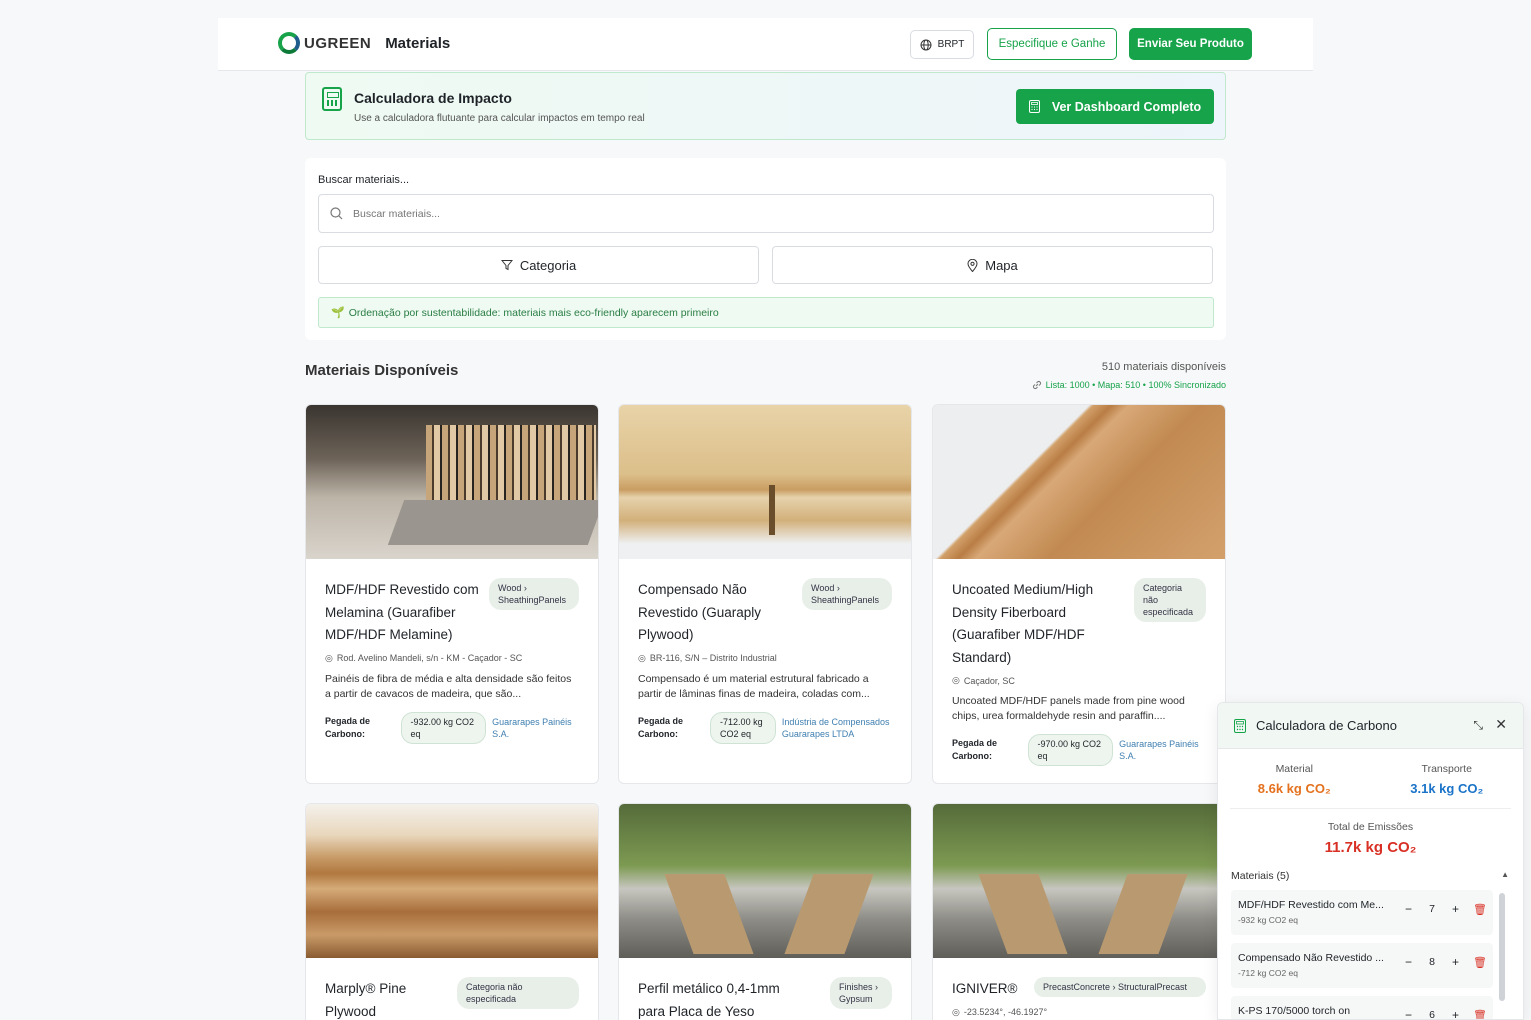 The image size is (1531, 1020). What do you see at coordinates (1432, 1014) in the screenshot?
I see `item-quantity: 6` at bounding box center [1432, 1014].